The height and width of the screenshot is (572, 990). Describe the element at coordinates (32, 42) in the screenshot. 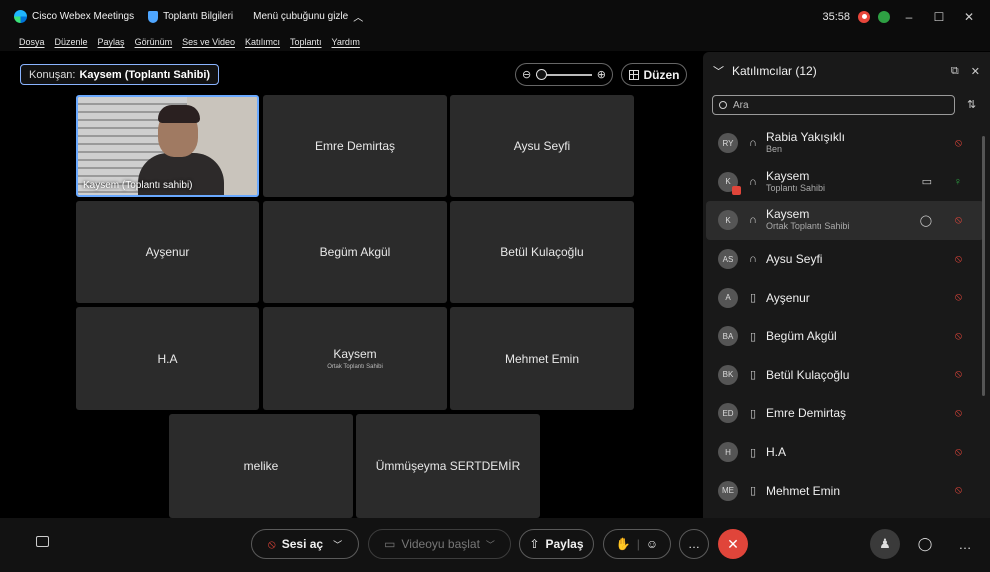

I see `menu-file: Dosya` at that location.